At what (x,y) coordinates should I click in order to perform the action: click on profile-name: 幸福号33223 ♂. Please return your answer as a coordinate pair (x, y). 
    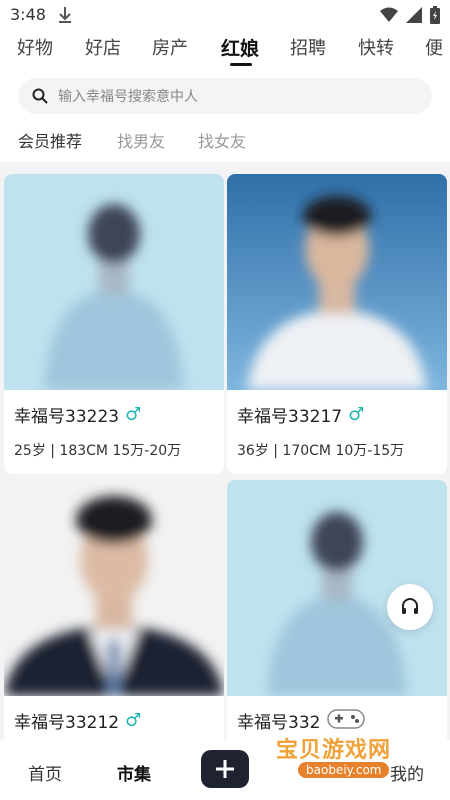
    Looking at the image, I should click on (77, 414).